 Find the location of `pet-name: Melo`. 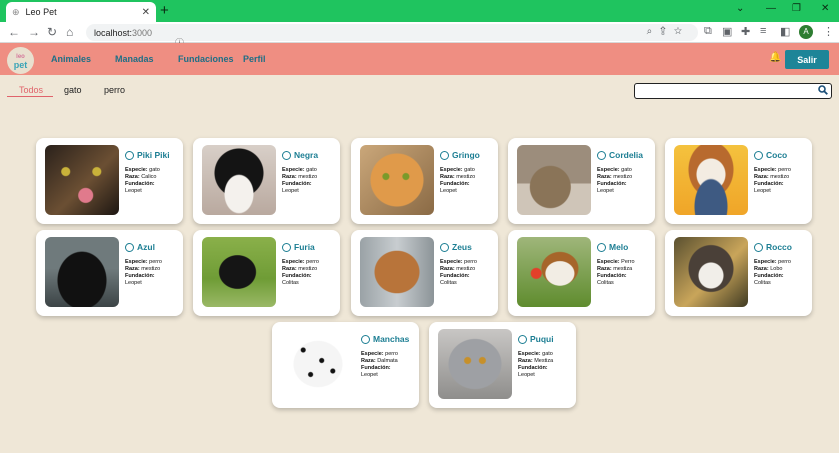

pet-name: Melo is located at coordinates (625, 247).